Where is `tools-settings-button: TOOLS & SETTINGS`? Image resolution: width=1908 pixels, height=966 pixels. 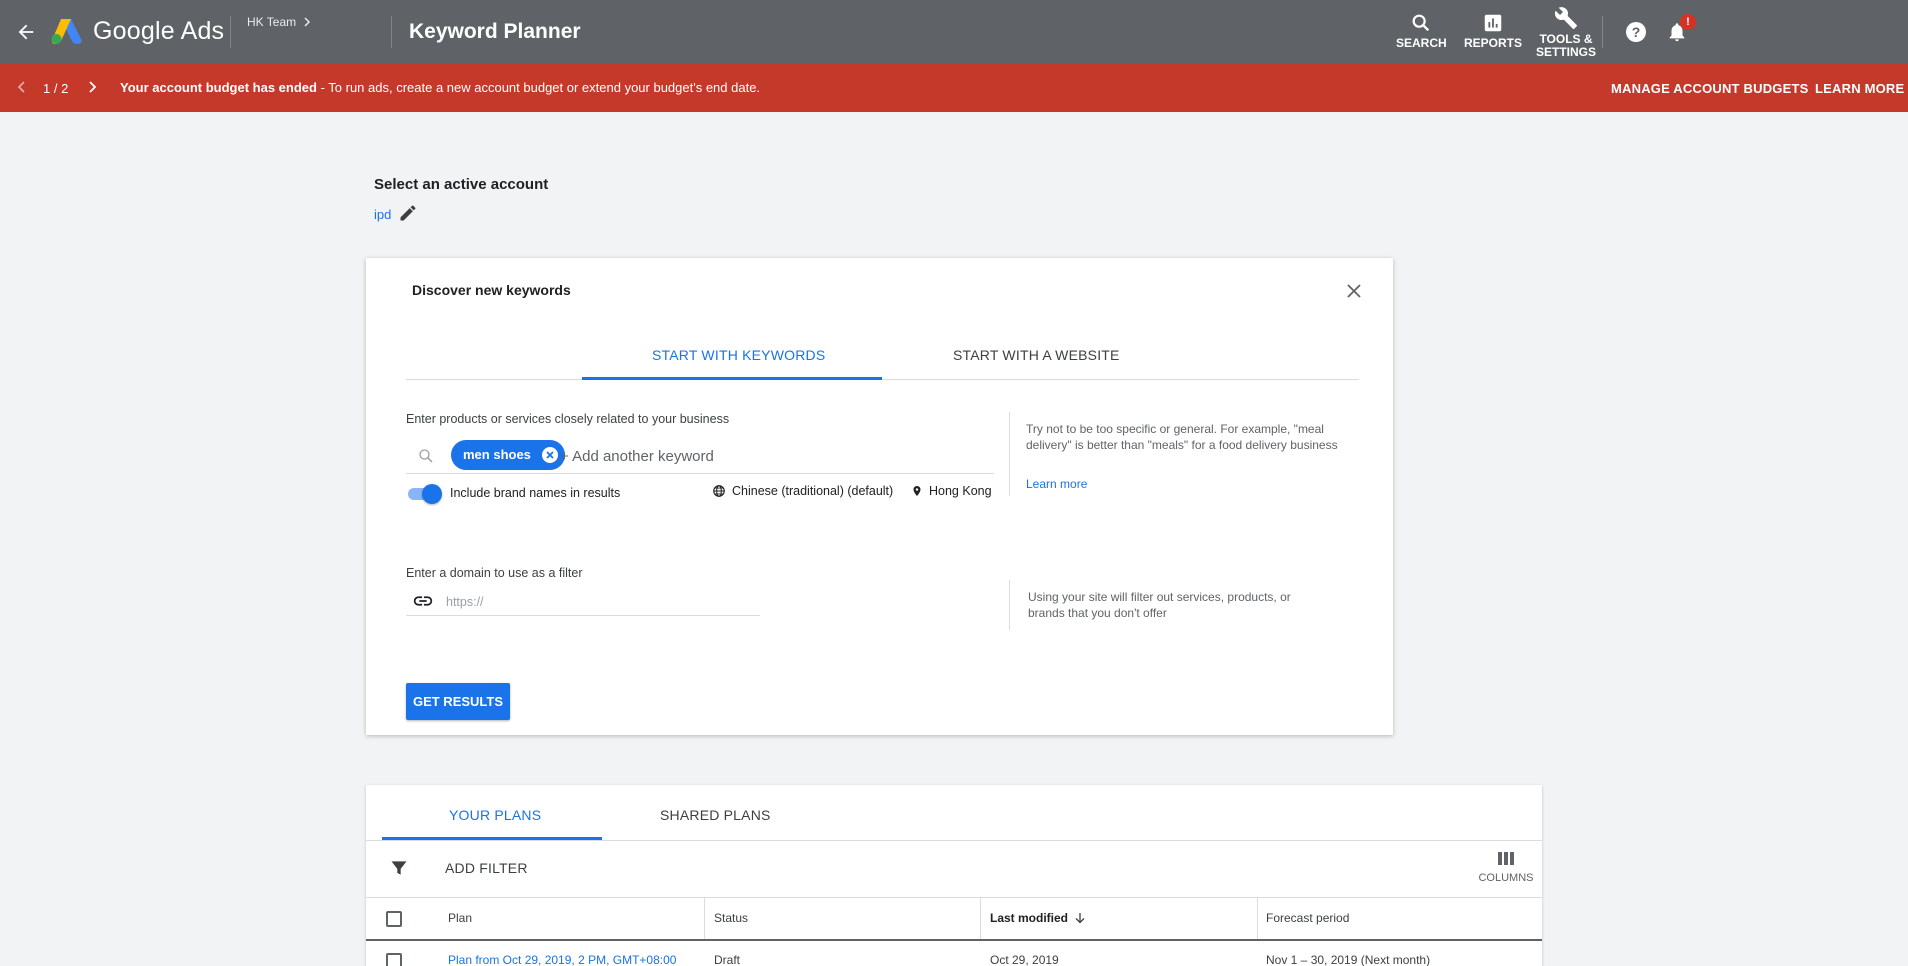
tools-settings-button: TOOLS & SETTINGS is located at coordinates (1566, 32).